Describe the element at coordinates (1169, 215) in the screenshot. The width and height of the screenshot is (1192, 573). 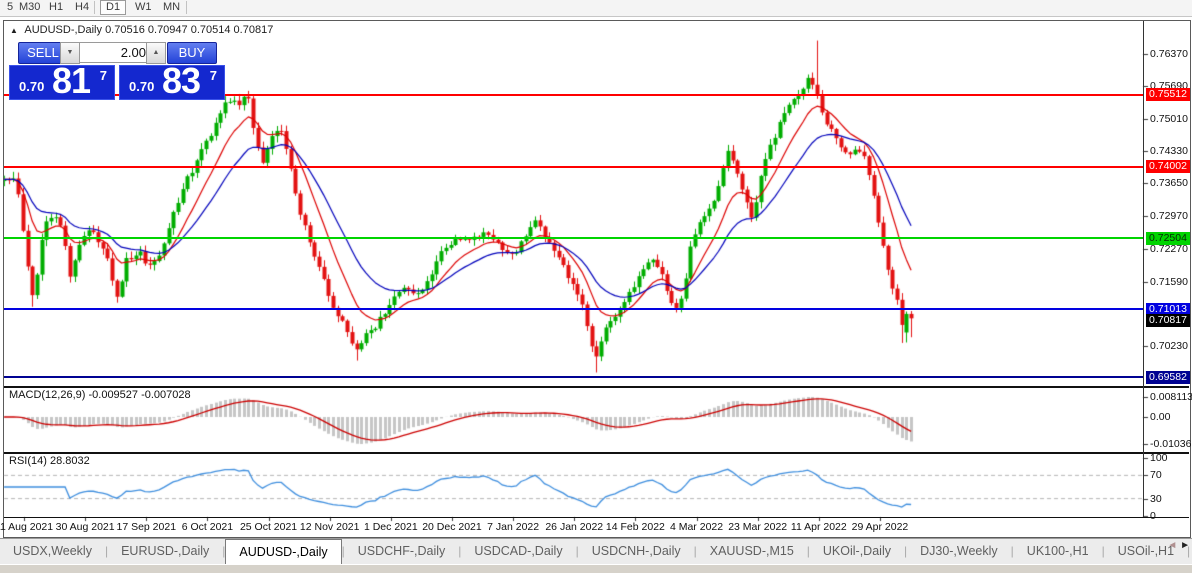
I see `price-tick-label: 0.72970` at that location.